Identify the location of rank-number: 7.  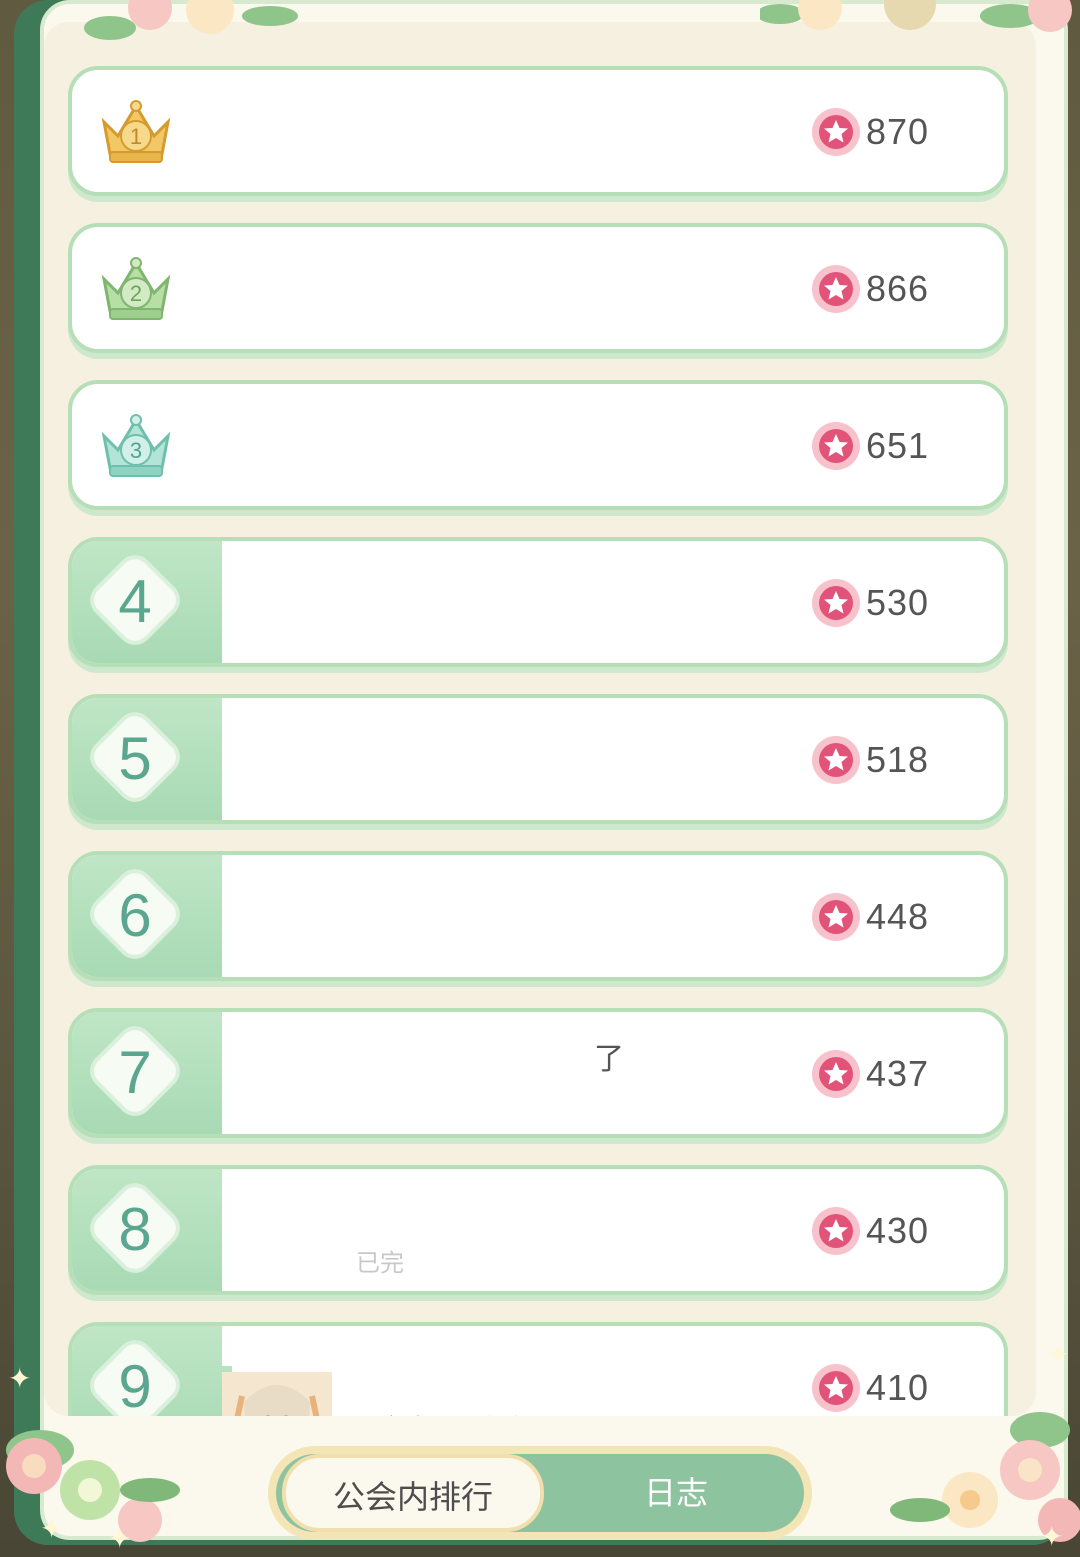
(135, 1072).